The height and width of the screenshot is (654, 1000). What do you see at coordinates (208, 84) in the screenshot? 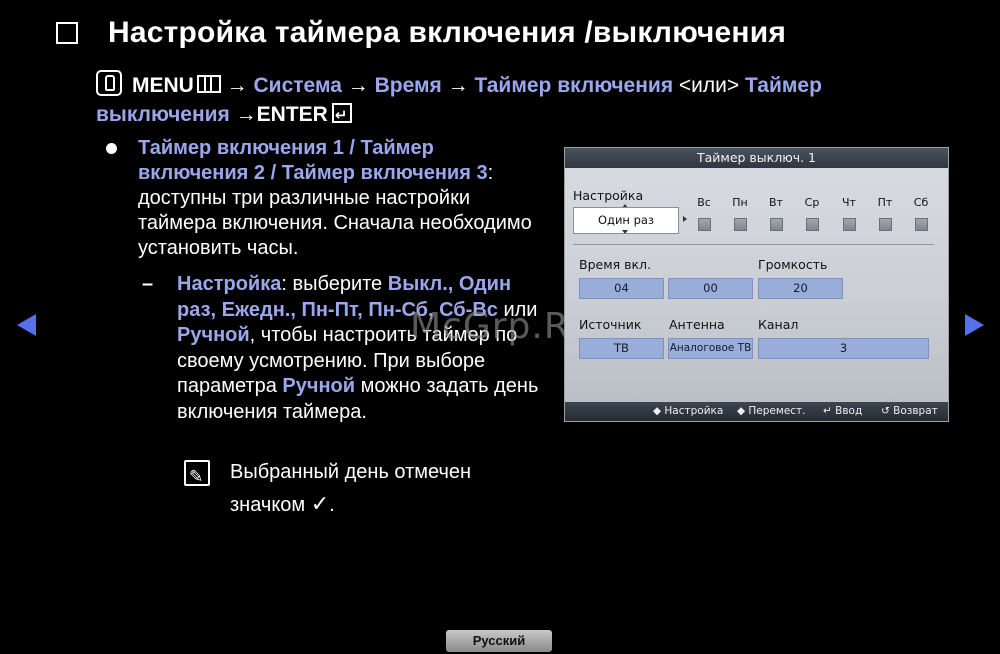
I see `menu-icon` at bounding box center [208, 84].